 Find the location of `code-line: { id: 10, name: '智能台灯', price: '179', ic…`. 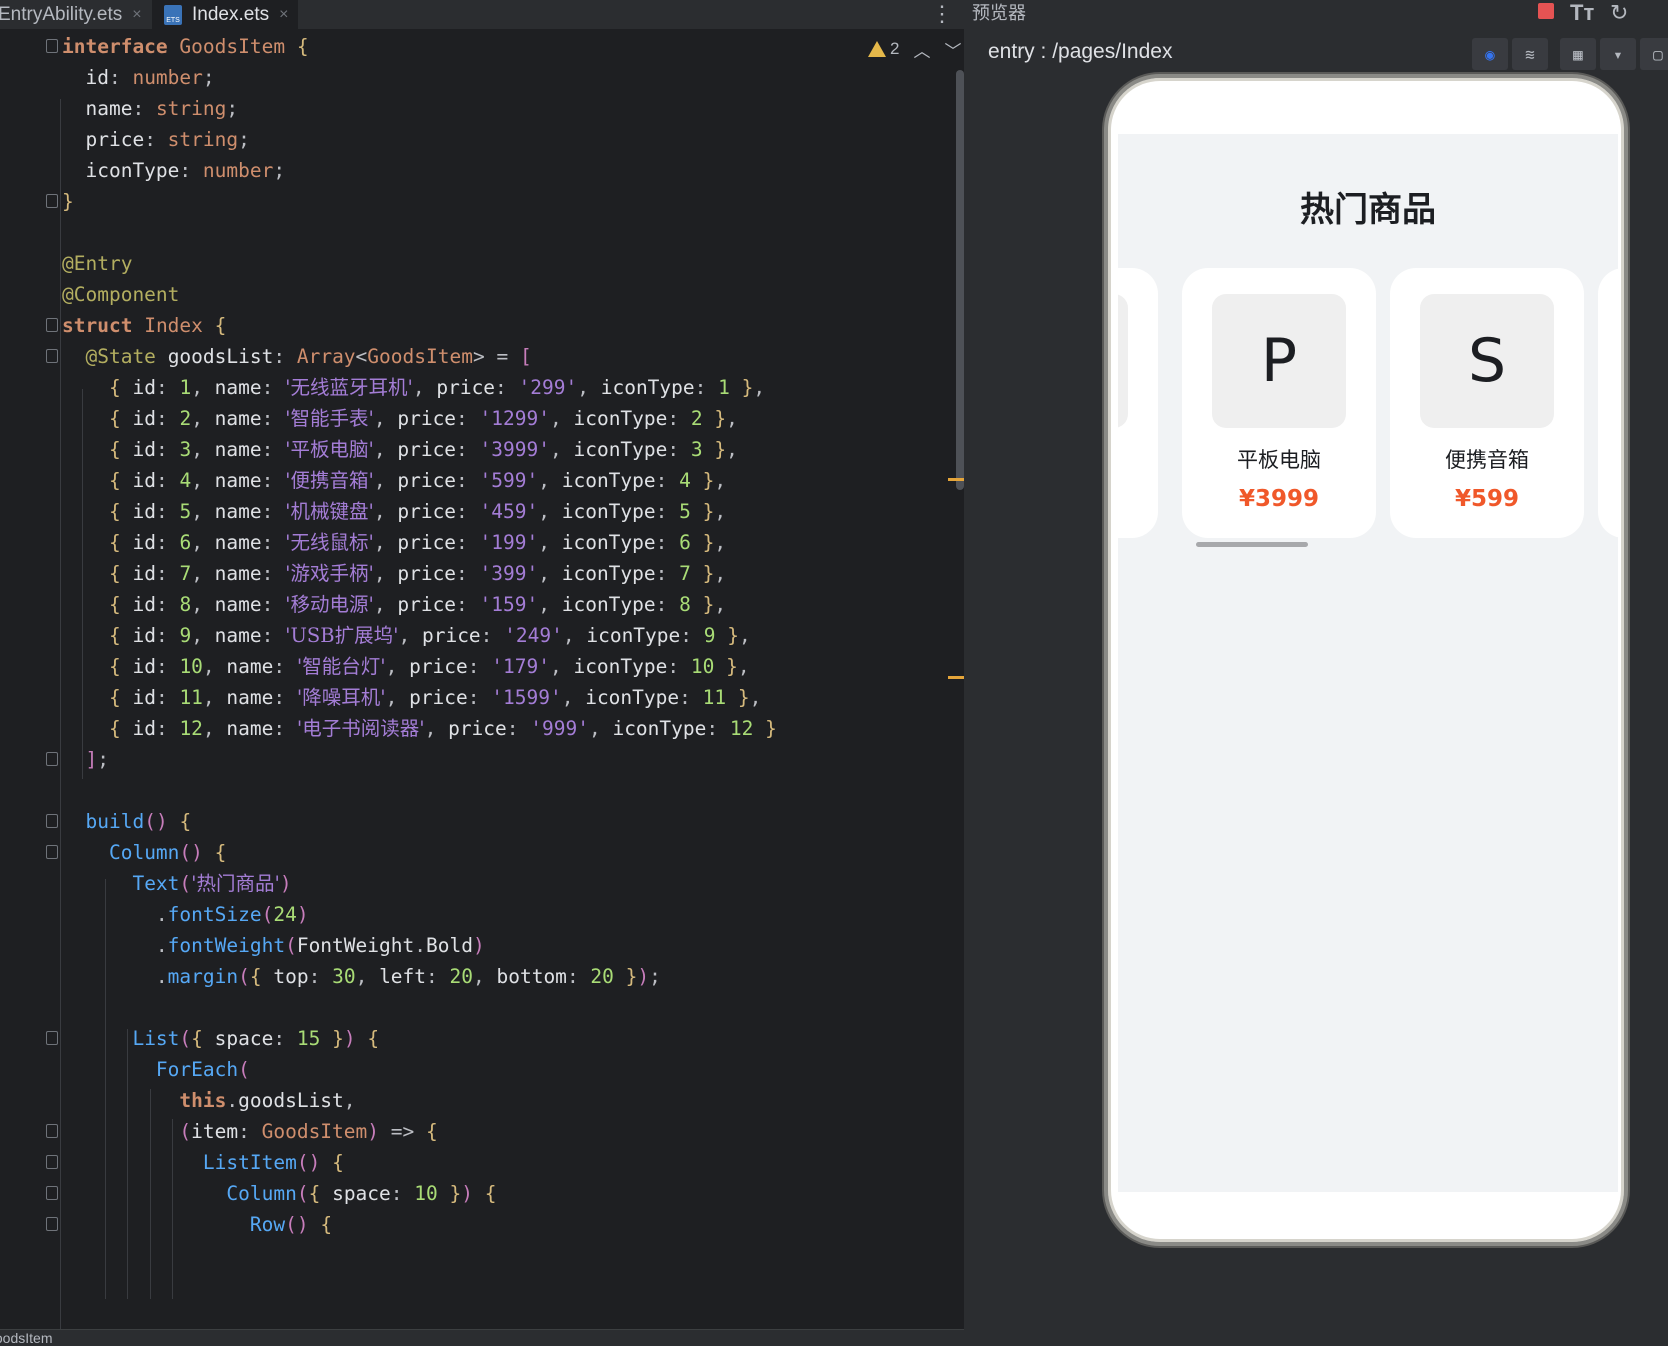

code-line: { id: 10, name: '智能台灯', price: '179', ic… is located at coordinates (470, 666).